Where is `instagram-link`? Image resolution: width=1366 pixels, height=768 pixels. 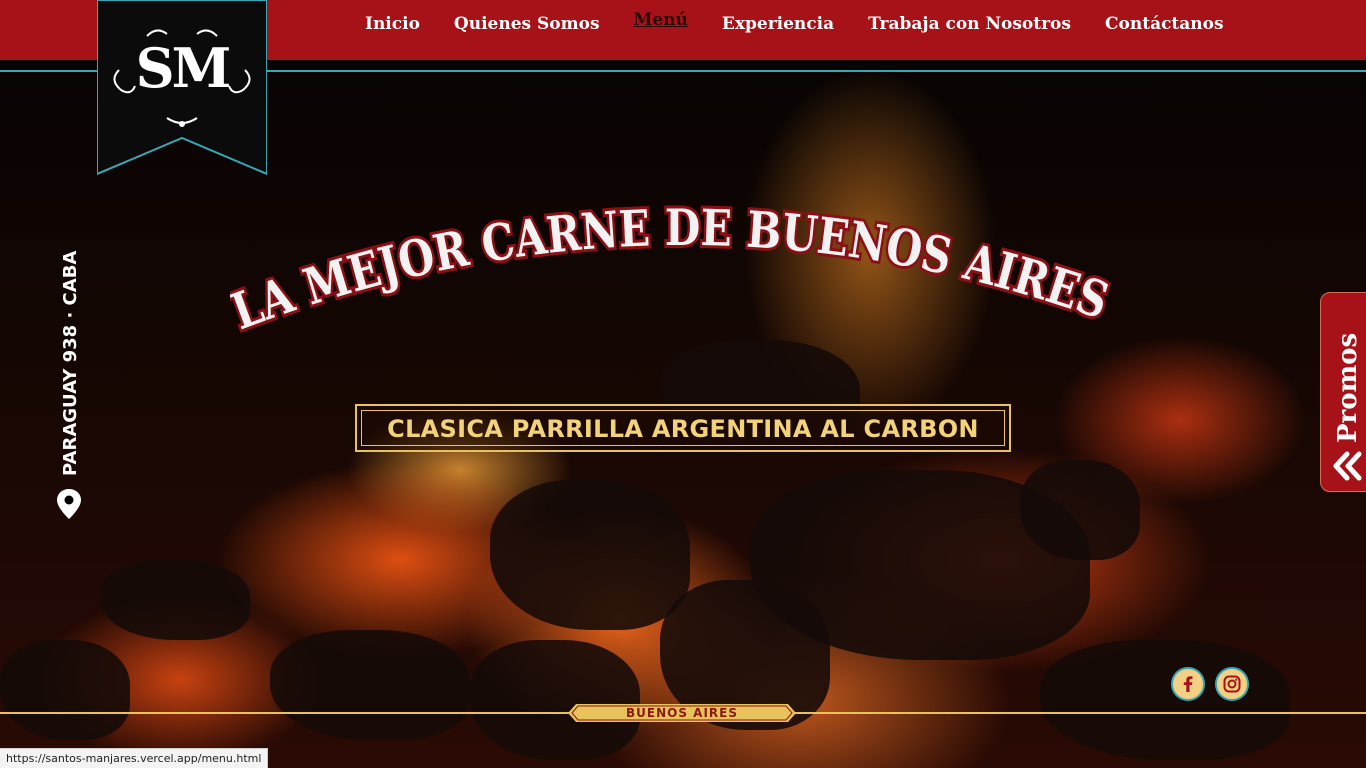 instagram-link is located at coordinates (1232, 684).